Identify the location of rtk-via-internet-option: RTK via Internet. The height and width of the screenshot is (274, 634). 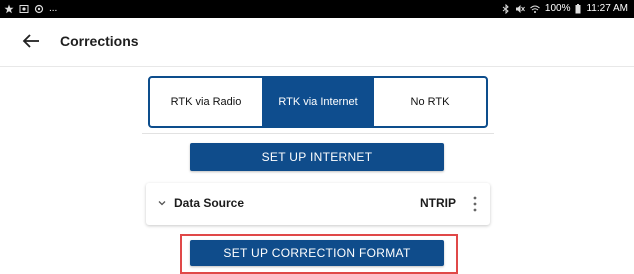
(318, 102).